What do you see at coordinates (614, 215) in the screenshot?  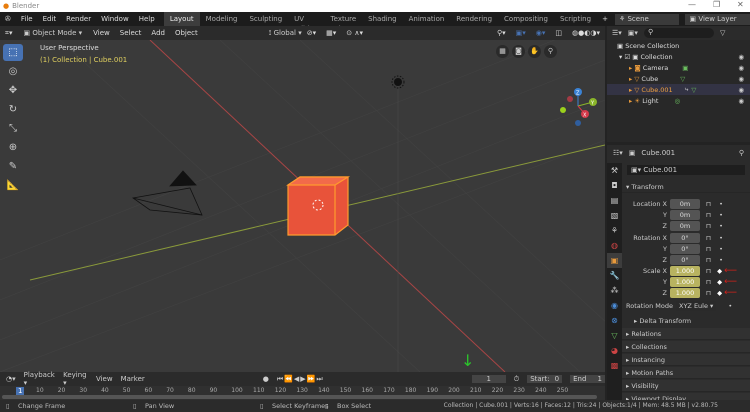 I see `view-layer-tab-icon: ▧` at bounding box center [614, 215].